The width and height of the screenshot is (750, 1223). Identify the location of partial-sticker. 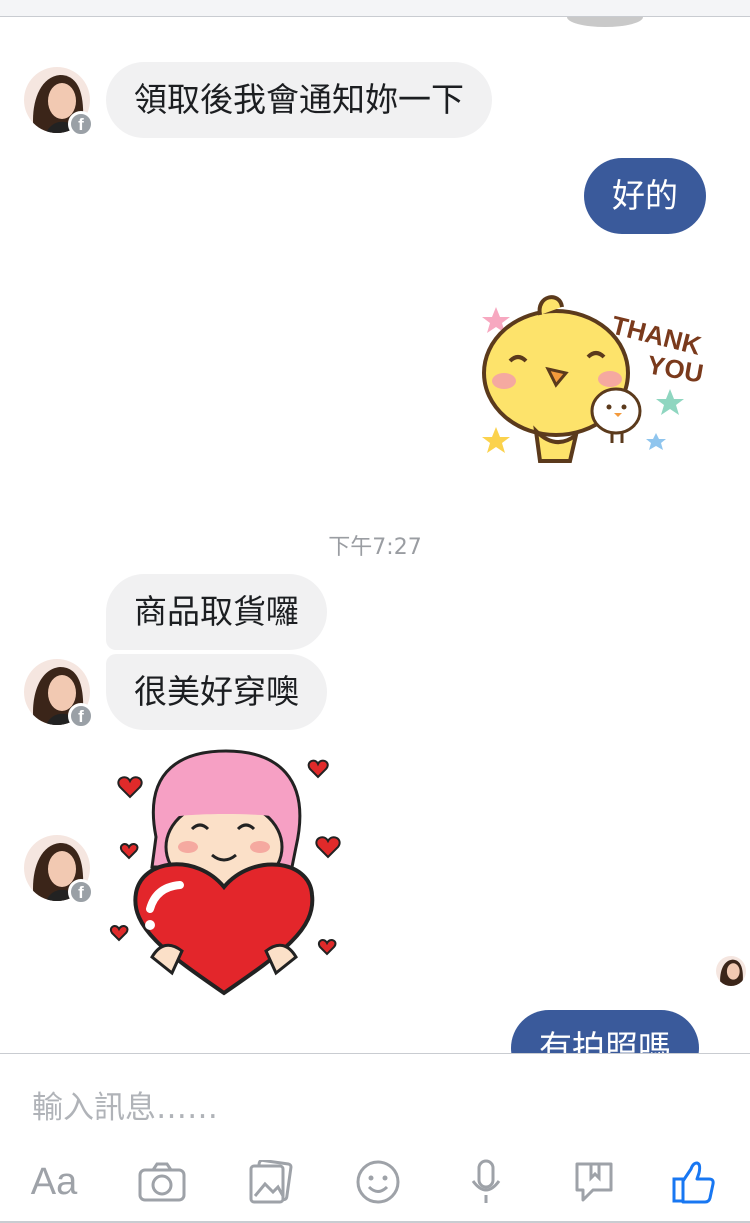
(605, 22).